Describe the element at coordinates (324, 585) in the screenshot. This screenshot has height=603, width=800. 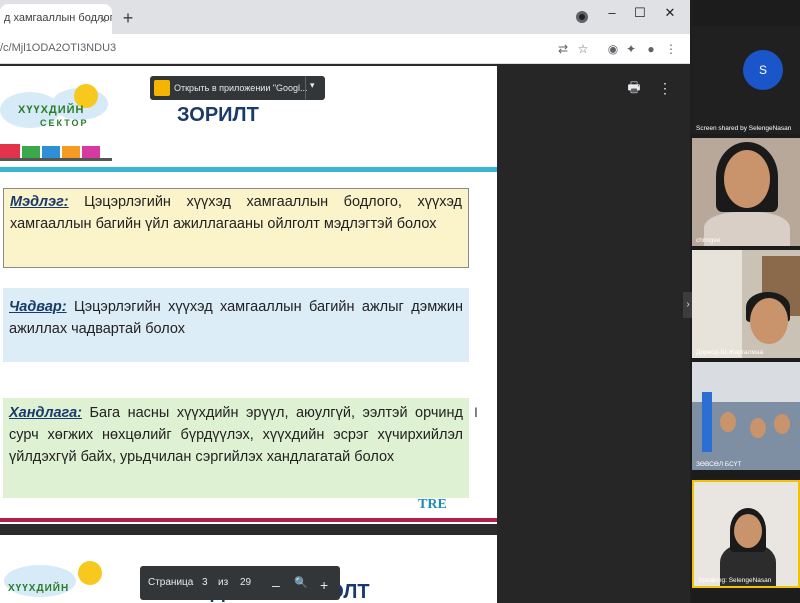
I see `zoom-in-button: +` at that location.